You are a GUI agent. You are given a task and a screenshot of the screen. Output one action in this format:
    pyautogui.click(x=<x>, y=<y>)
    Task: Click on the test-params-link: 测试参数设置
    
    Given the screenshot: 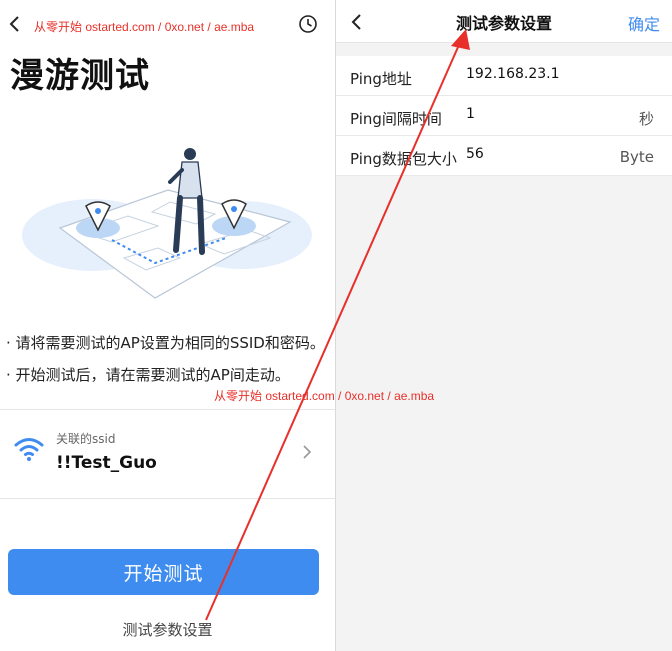 What is the action you would take?
    pyautogui.click(x=167, y=629)
    